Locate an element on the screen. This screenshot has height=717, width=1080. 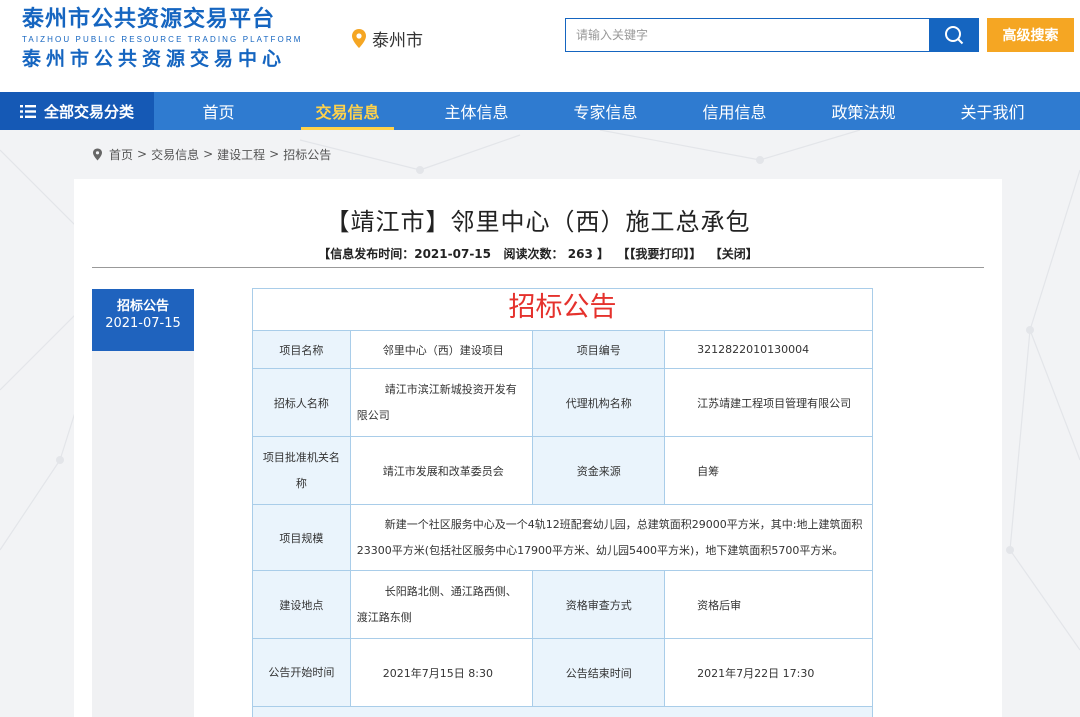
start-time-label: 公告开始时间 is located at coordinates (301, 672).